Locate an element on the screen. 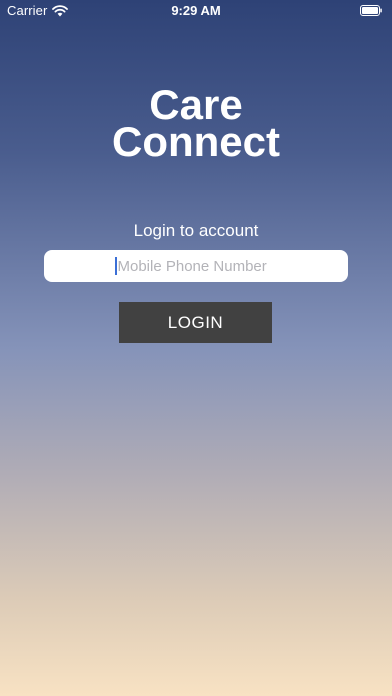  app-title-line-2: Connect is located at coordinates (196, 141).